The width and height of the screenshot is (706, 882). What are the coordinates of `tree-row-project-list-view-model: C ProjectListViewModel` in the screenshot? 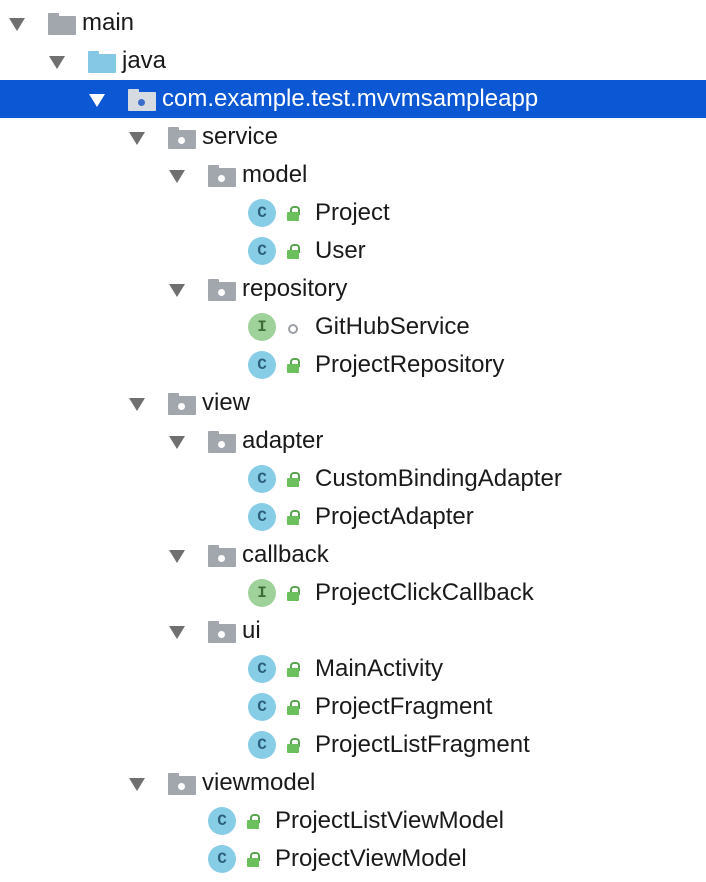 It's located at (353, 821).